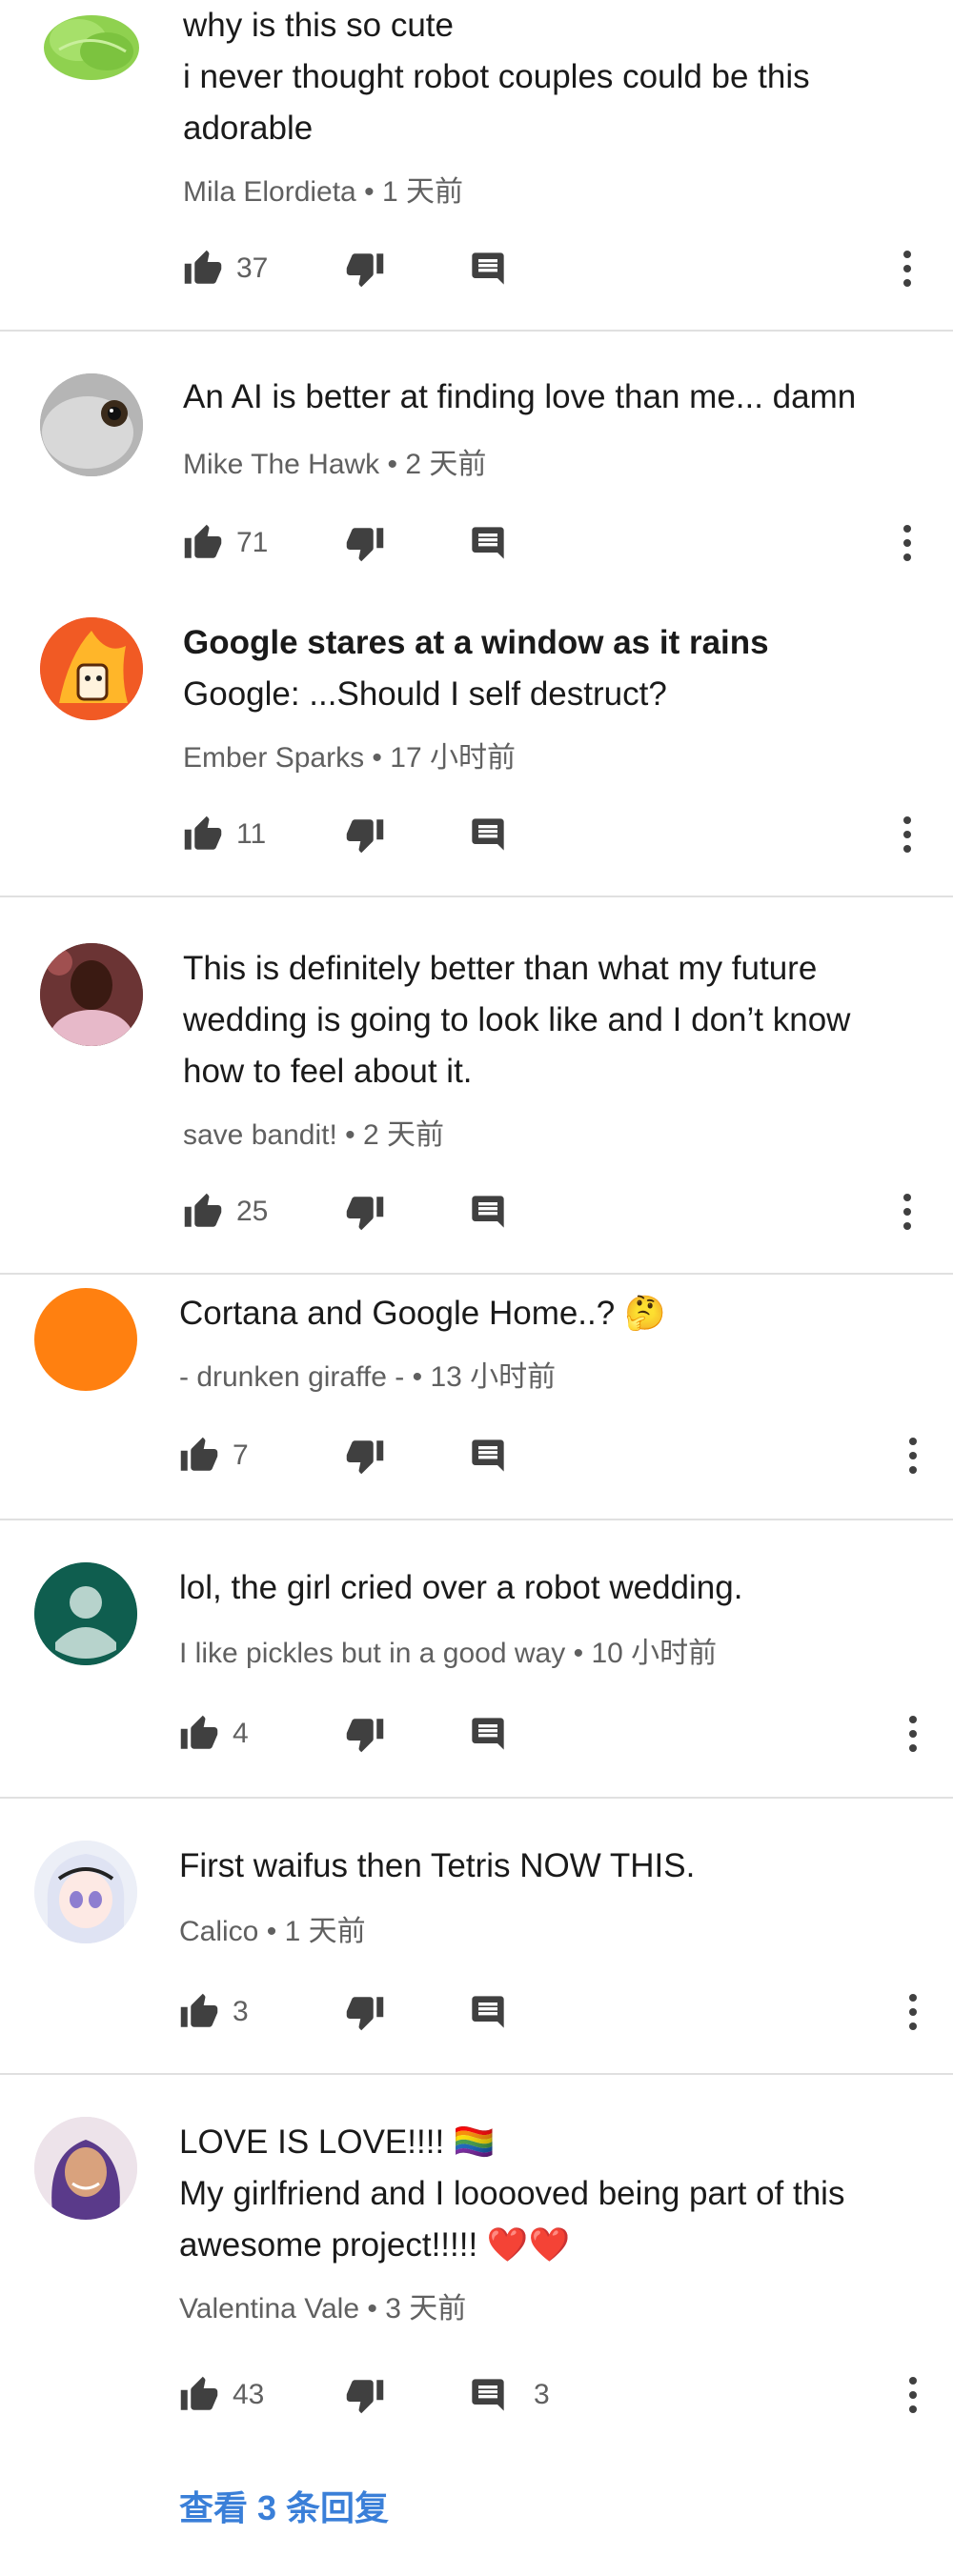  What do you see at coordinates (337, 2142) in the screenshot?
I see `comment-line: LOVE IS LOVE!!!! 🏳️‍🌈` at bounding box center [337, 2142].